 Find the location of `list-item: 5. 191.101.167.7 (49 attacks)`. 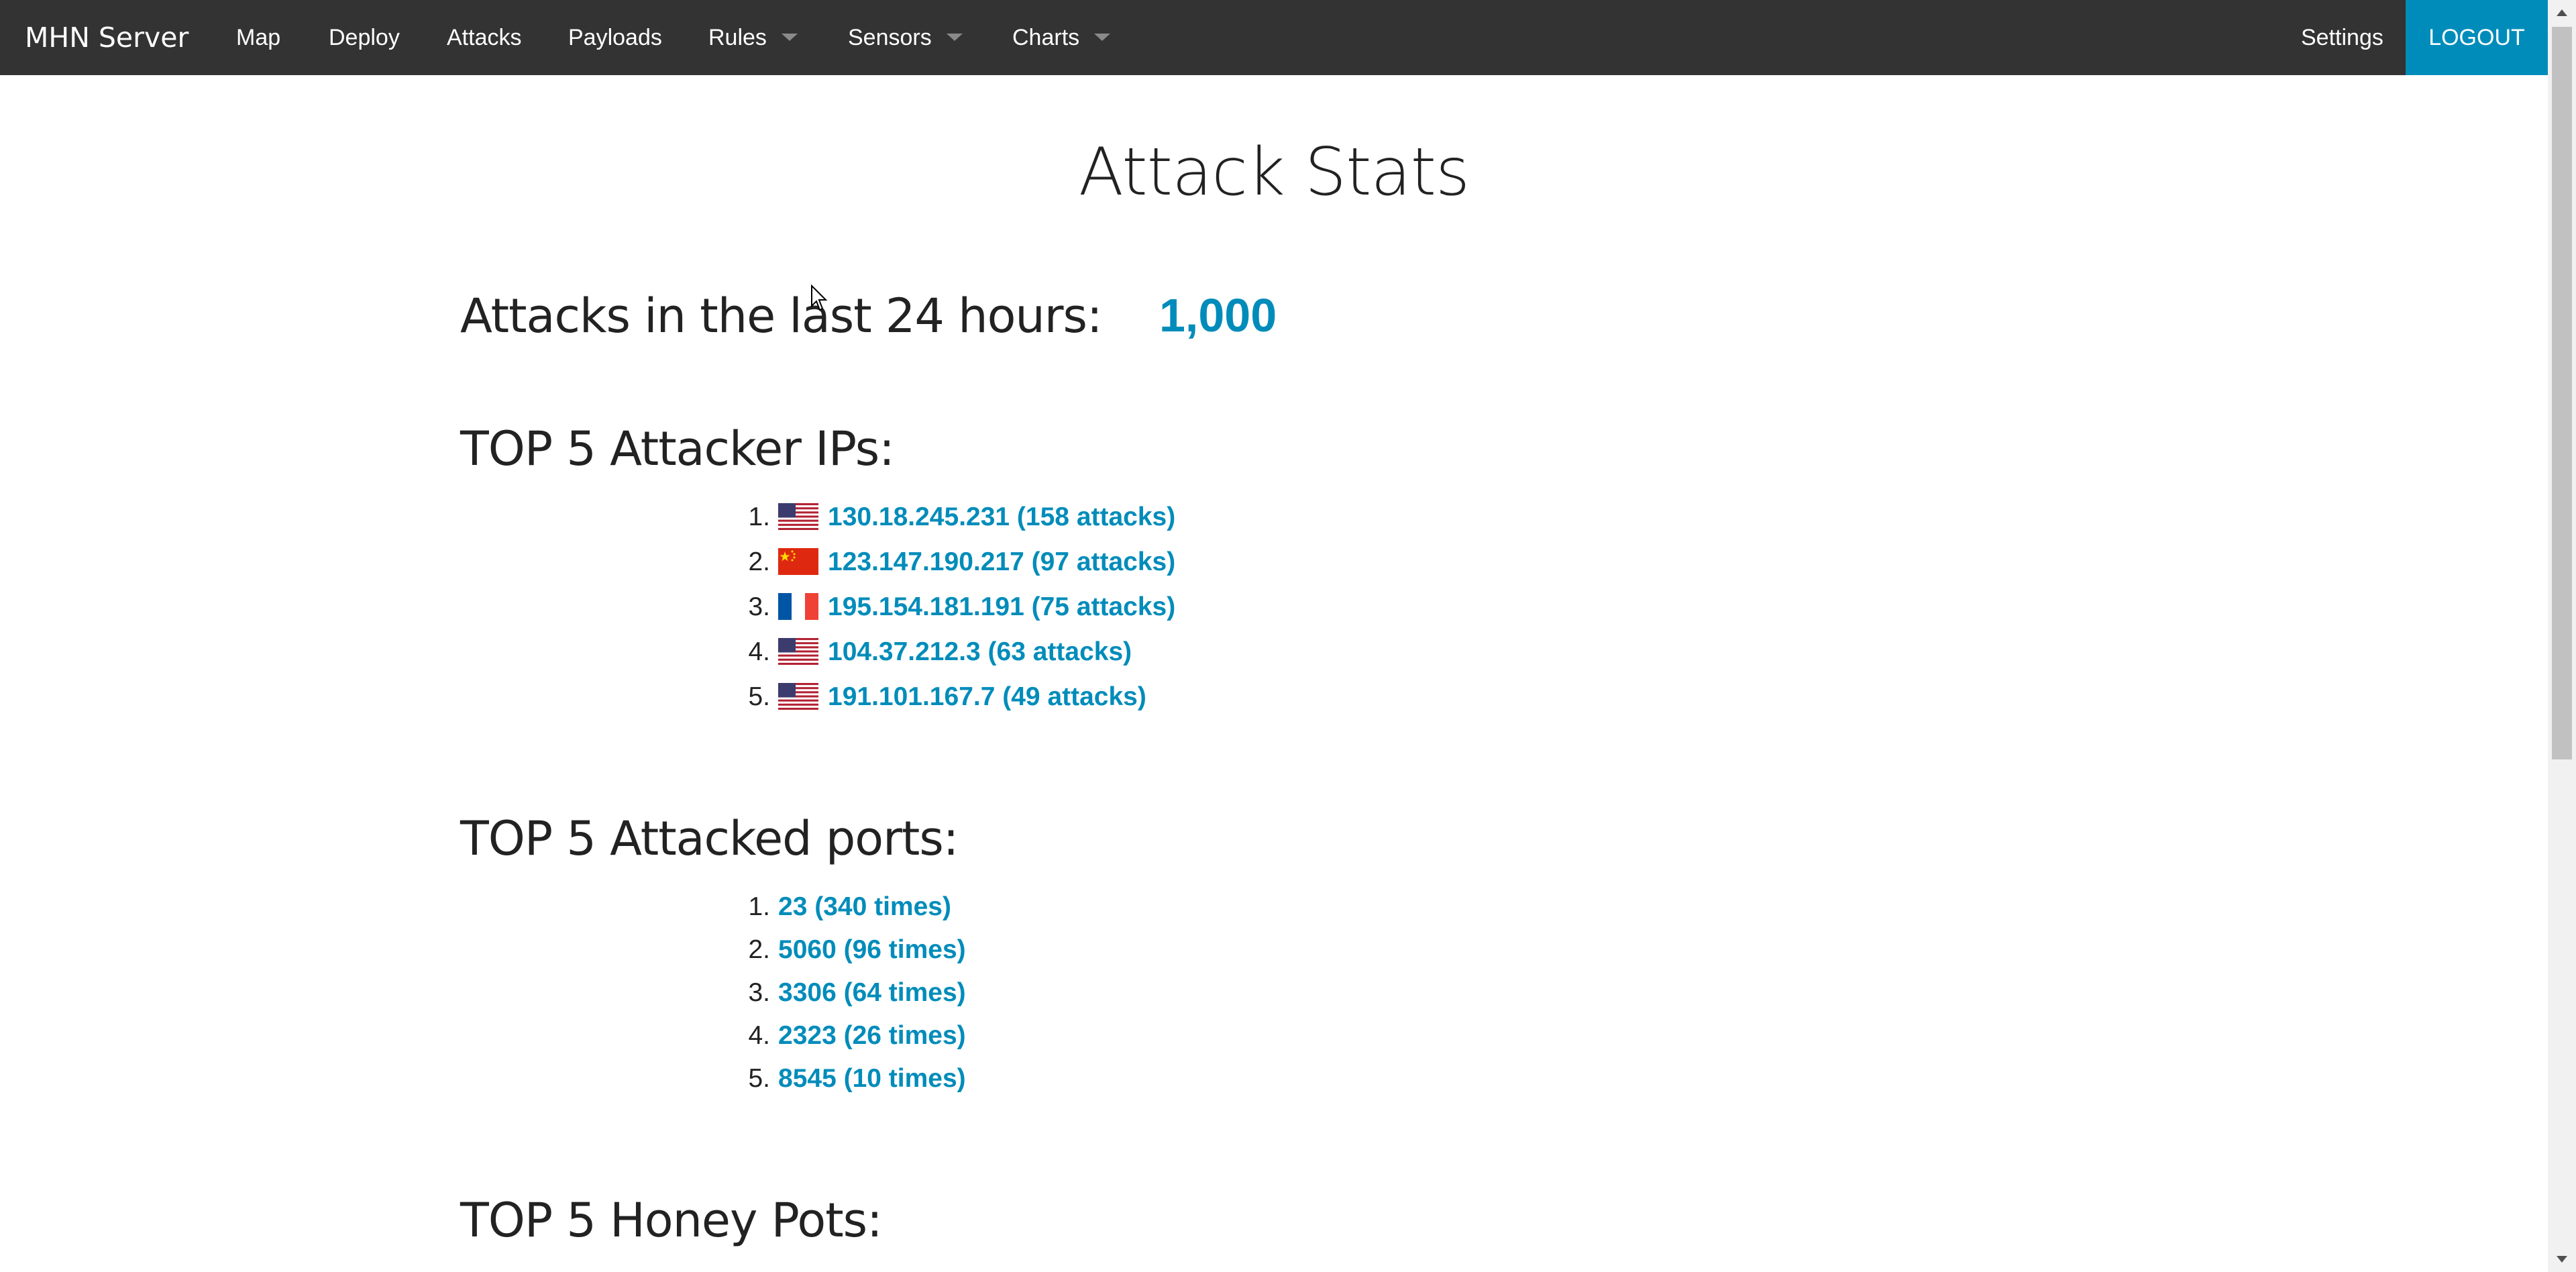

list-item: 5. 191.101.167.7 (49 attacks) is located at coordinates (1274, 696).